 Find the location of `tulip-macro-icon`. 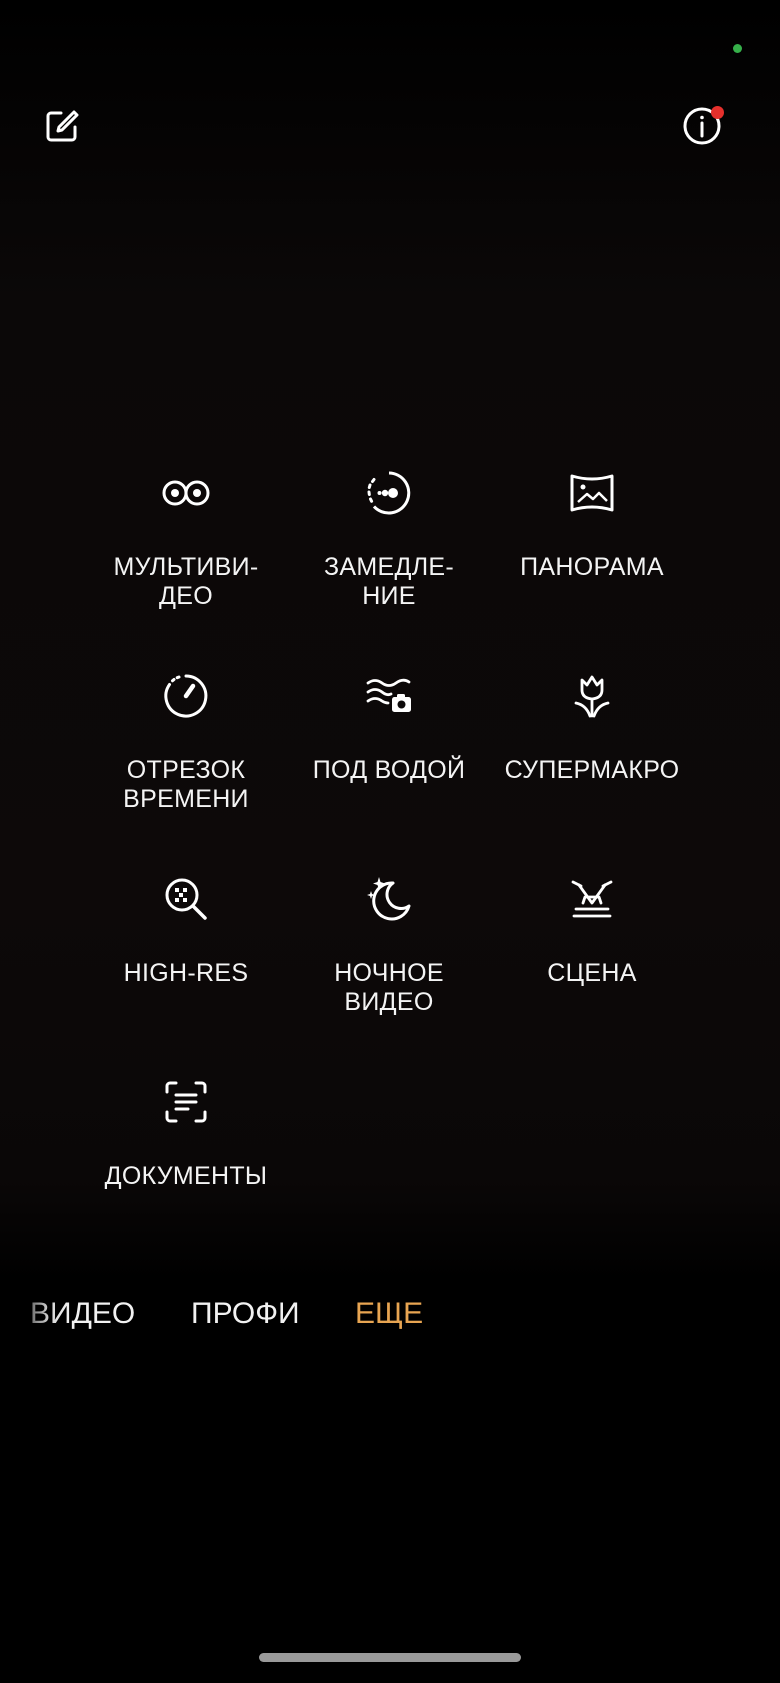

tulip-macro-icon is located at coordinates (592, 696).